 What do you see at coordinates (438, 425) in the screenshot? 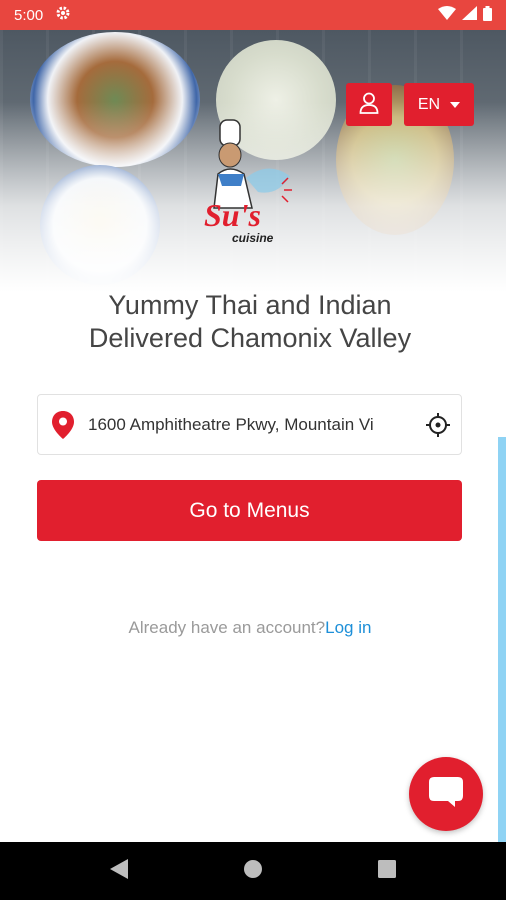
I see `crosshair-icon` at bounding box center [438, 425].